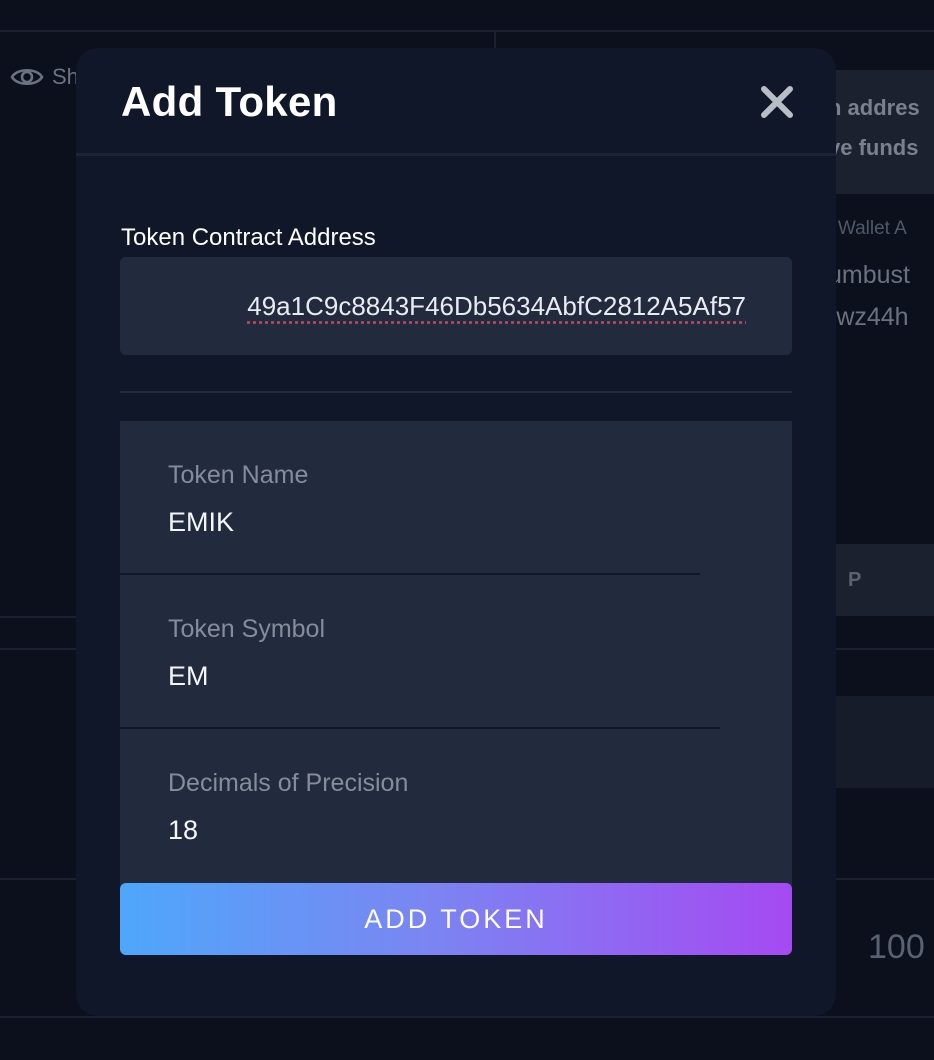  Describe the element at coordinates (855, 579) in the screenshot. I see `background-button-label: P` at that location.